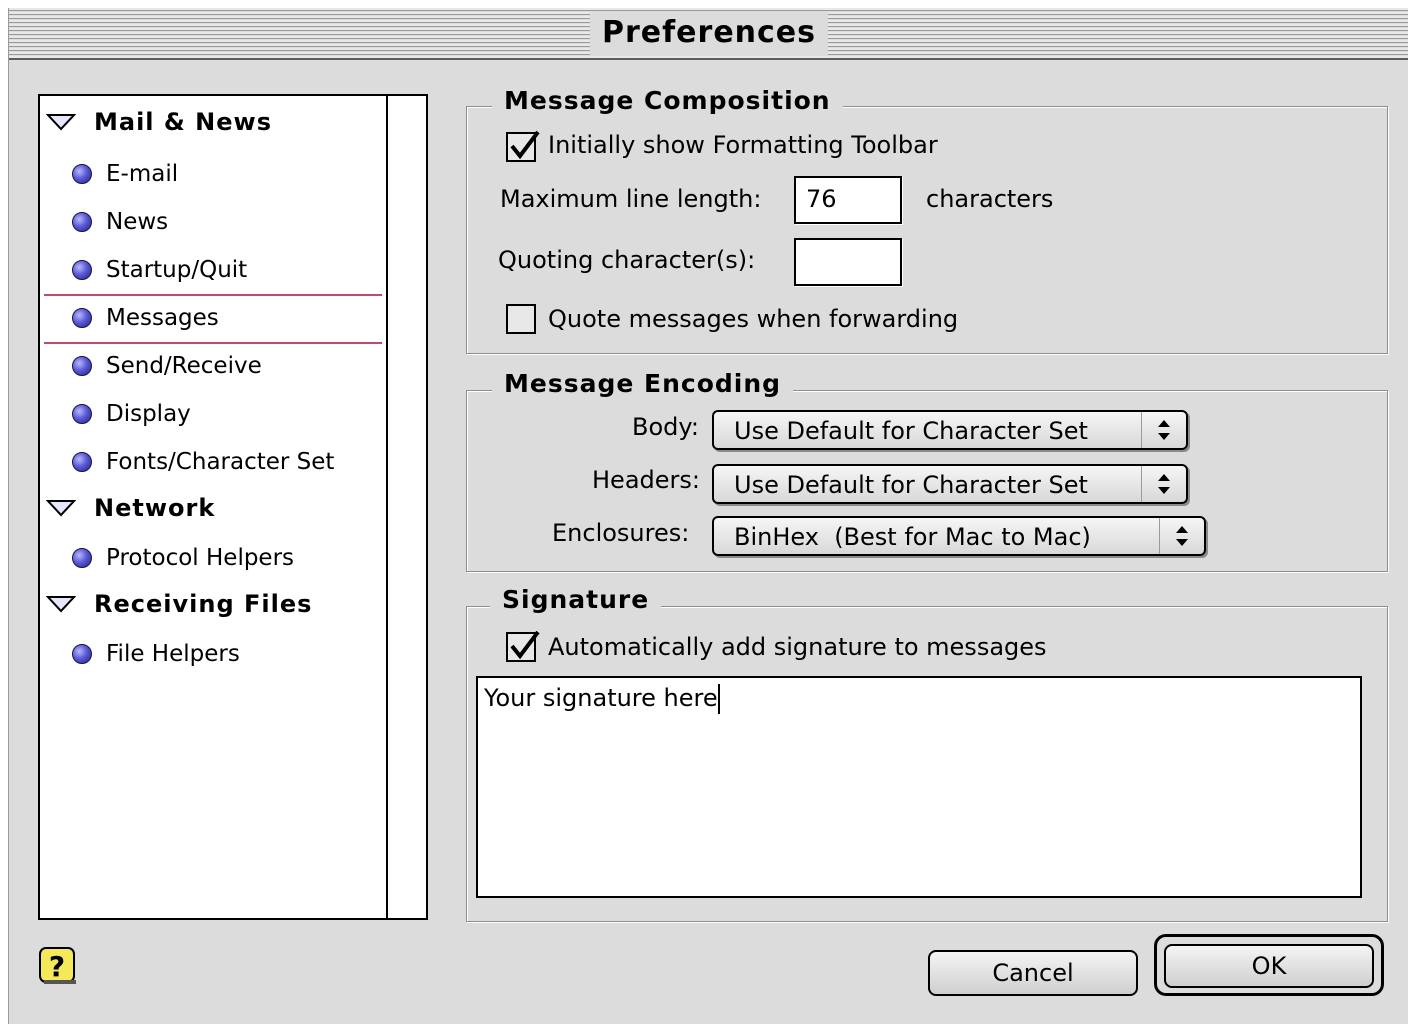 The image size is (1408, 1024). What do you see at coordinates (203, 604) in the screenshot?
I see `group-label: Receiving Files` at bounding box center [203, 604].